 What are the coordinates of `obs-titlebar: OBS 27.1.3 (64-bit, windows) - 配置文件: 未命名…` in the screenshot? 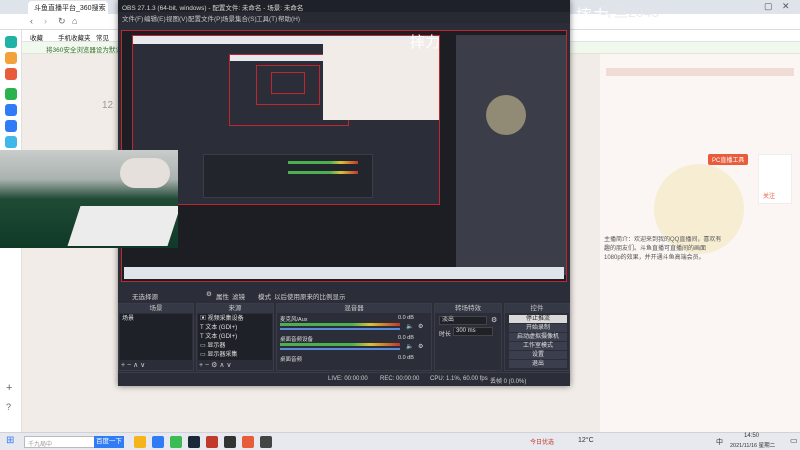 It's located at (344, 6).